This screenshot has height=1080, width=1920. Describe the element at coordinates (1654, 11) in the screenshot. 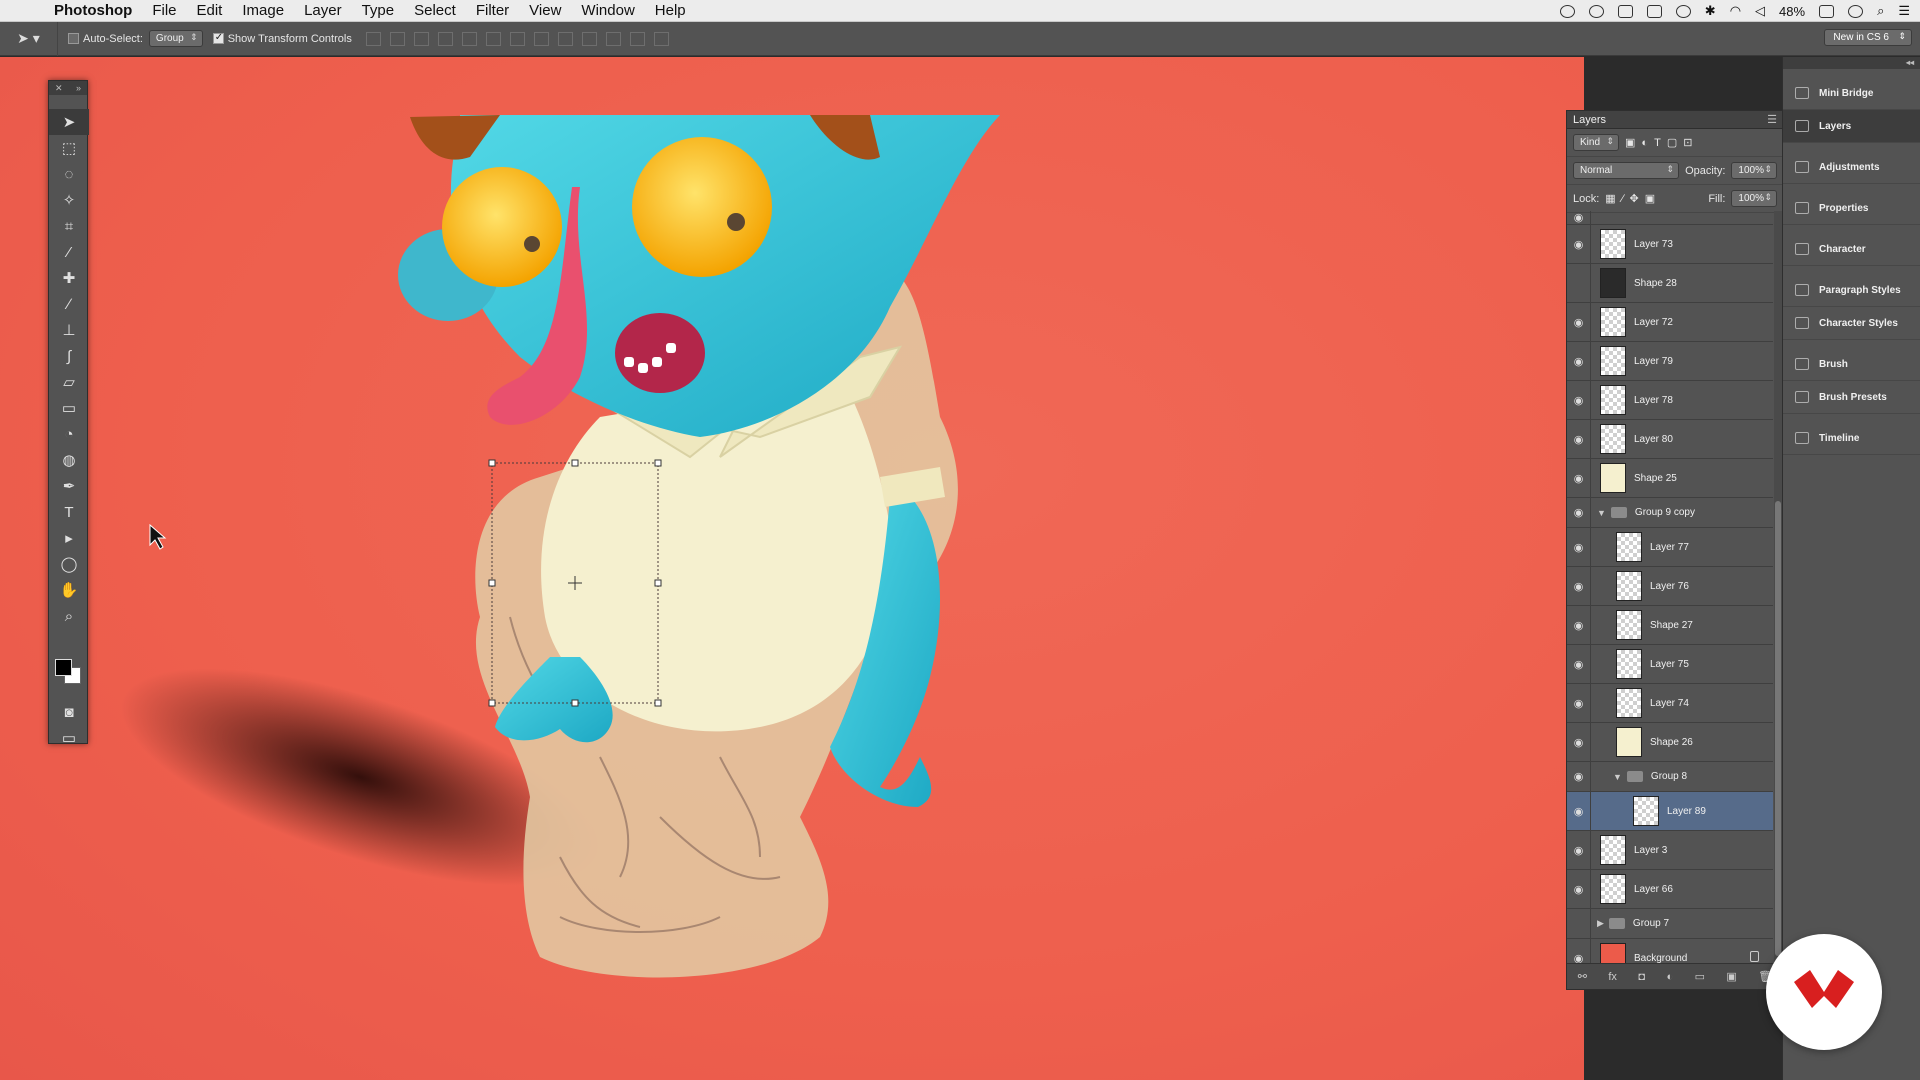

I see `airplay-icon` at that location.